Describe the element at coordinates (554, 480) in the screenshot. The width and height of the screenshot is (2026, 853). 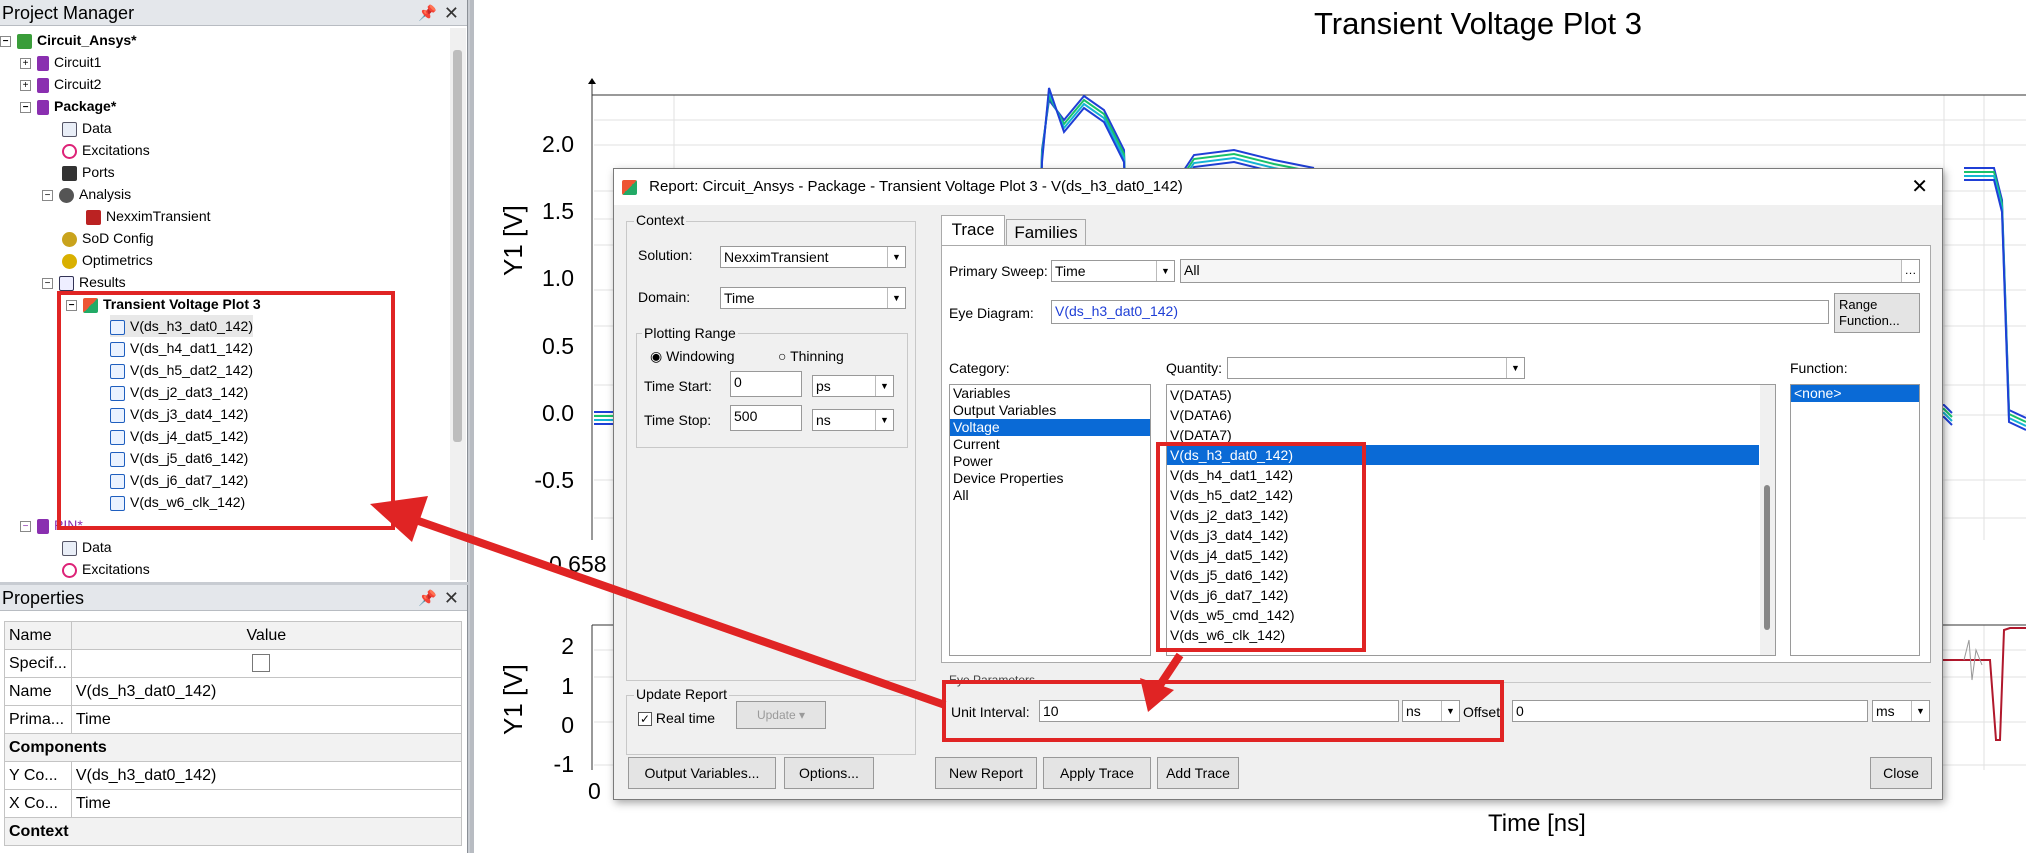
I see `tick-label: -0.5` at that location.